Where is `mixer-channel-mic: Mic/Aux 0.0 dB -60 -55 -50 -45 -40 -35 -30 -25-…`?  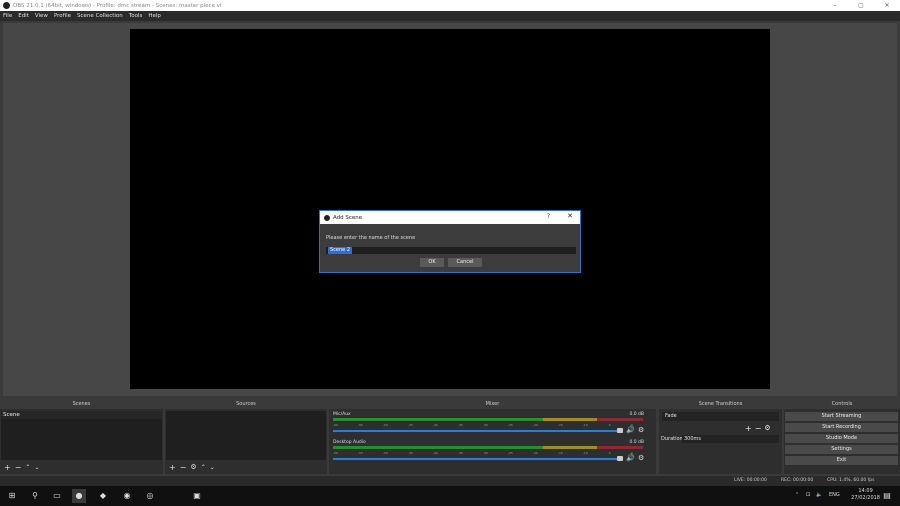 mixer-channel-mic: Mic/Aux 0.0 dB -60 -55 -50 -45 -40 -35 -30 -25-… is located at coordinates (491, 426).